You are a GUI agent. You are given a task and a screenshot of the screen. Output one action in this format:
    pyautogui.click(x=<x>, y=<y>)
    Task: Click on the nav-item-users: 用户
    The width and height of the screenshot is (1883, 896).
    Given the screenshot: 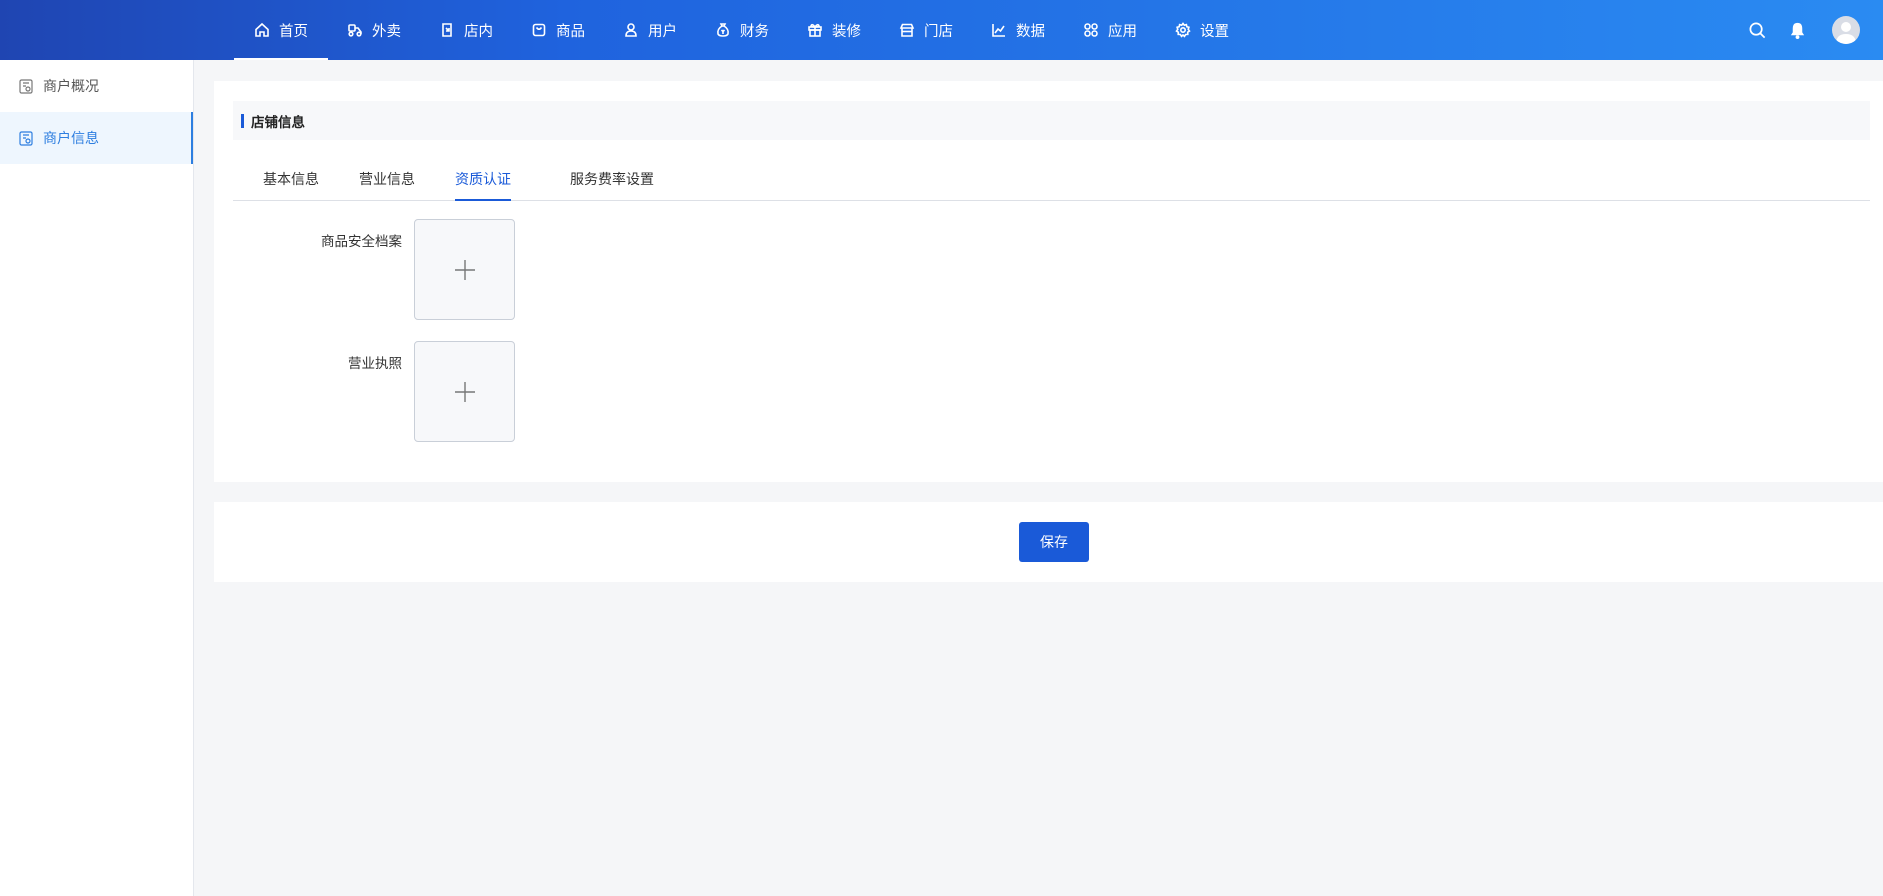 What is the action you would take?
    pyautogui.click(x=650, y=30)
    